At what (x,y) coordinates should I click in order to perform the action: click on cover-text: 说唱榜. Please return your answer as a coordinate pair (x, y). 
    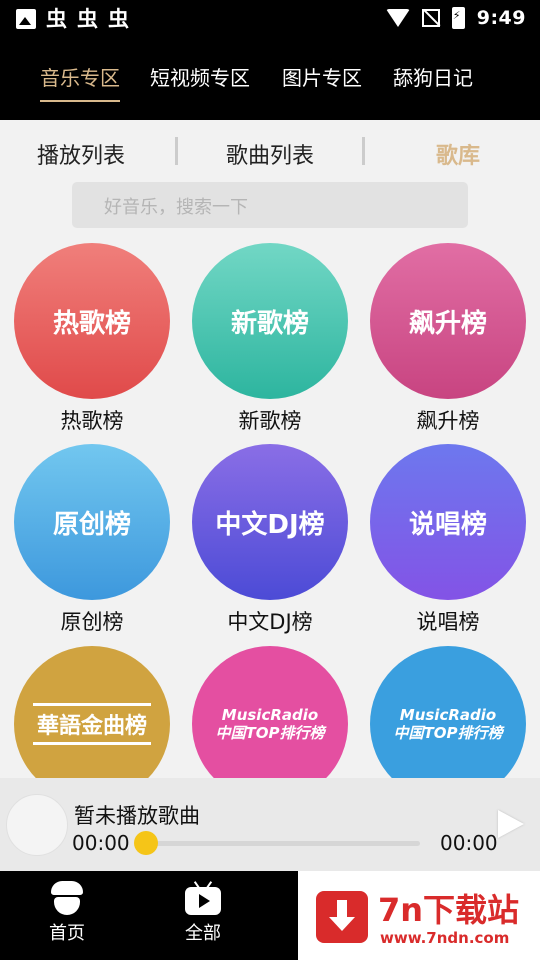
    Looking at the image, I should click on (447, 524).